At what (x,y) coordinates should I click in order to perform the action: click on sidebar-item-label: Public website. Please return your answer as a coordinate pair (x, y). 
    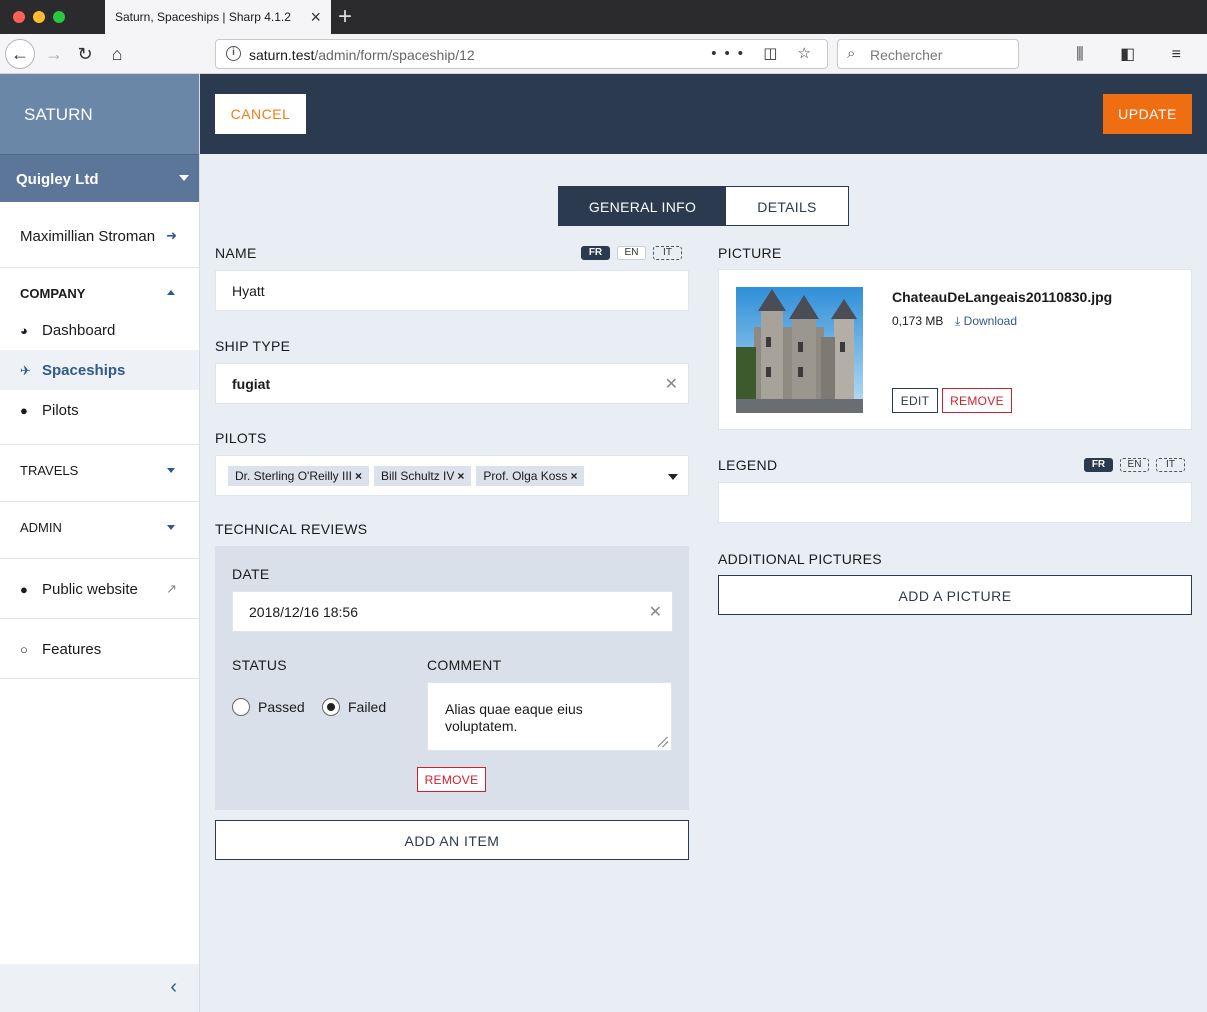
    Looking at the image, I should click on (90, 589).